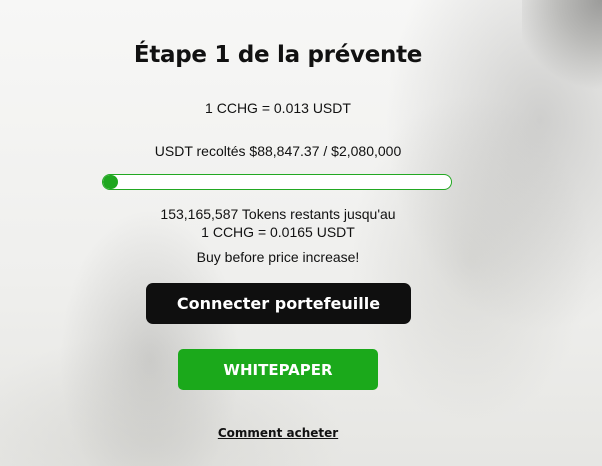 This screenshot has width=602, height=466. I want to click on raised-amount: USDT recoltés $88,847.37 / $2,080,000, so click(278, 151).